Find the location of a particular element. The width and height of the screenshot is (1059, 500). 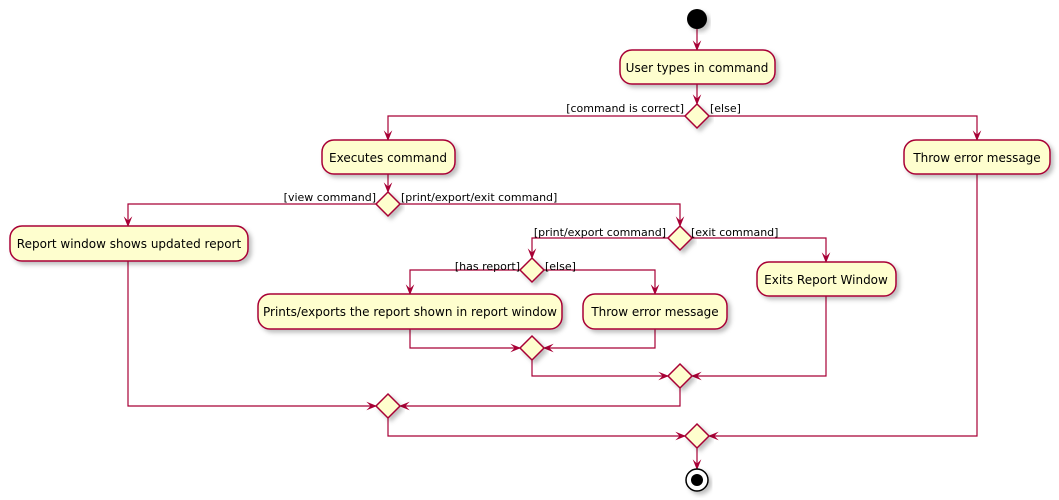

action-exits: Exits Report Window is located at coordinates (826, 279).